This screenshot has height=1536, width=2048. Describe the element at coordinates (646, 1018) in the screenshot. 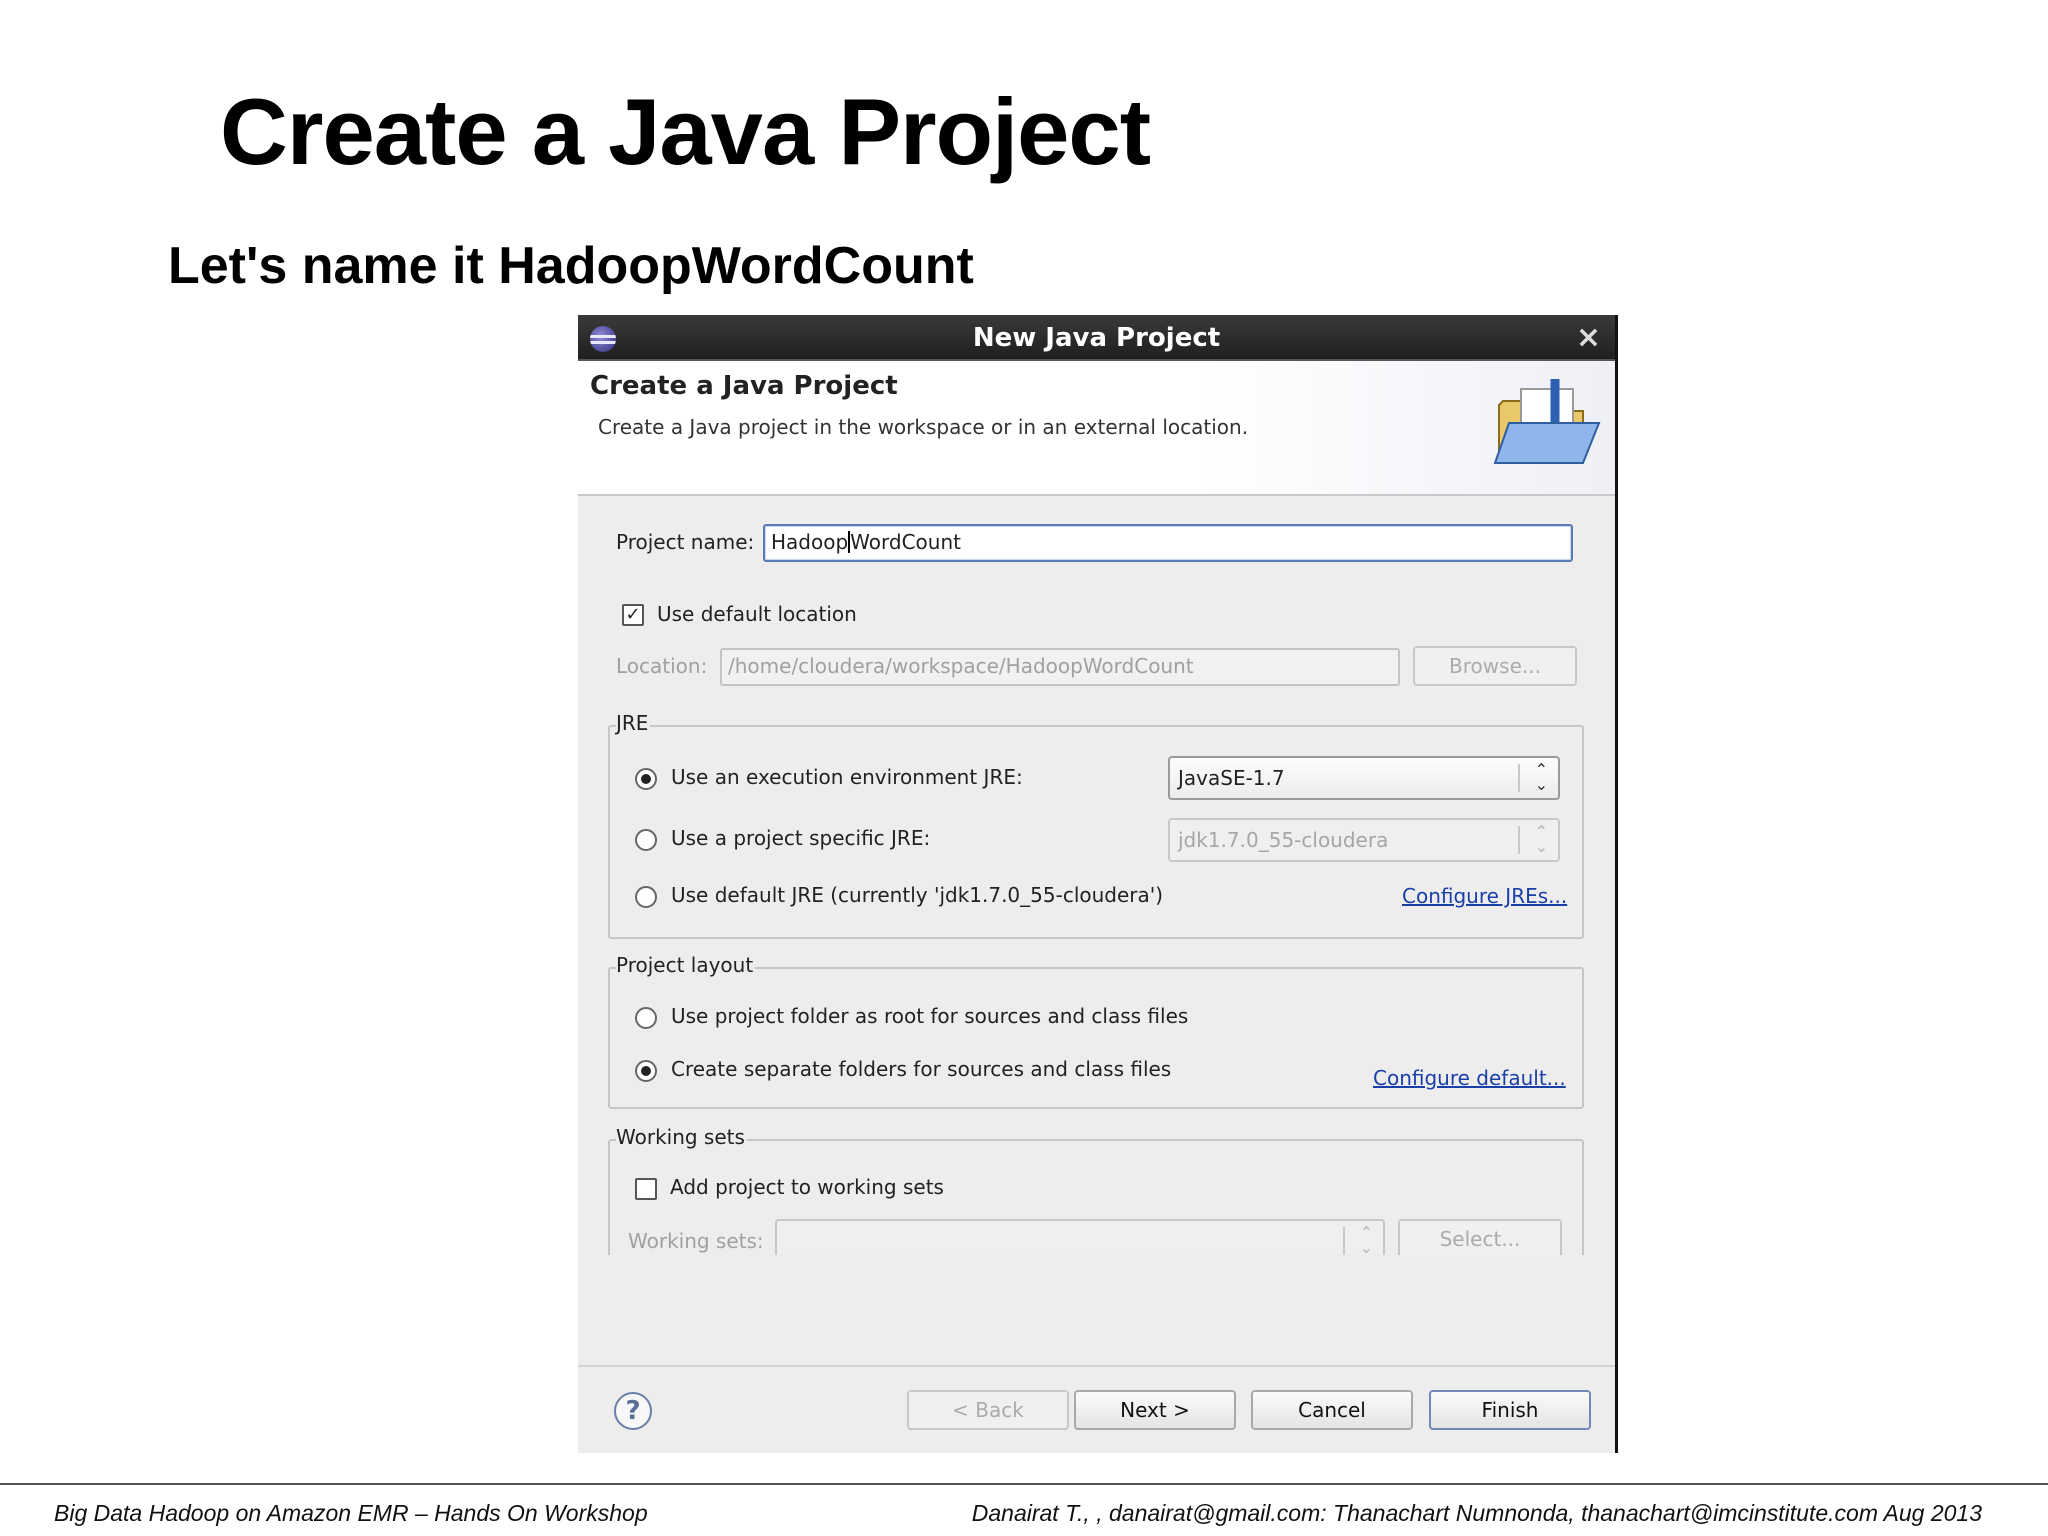

I see `layout-root-radio` at that location.